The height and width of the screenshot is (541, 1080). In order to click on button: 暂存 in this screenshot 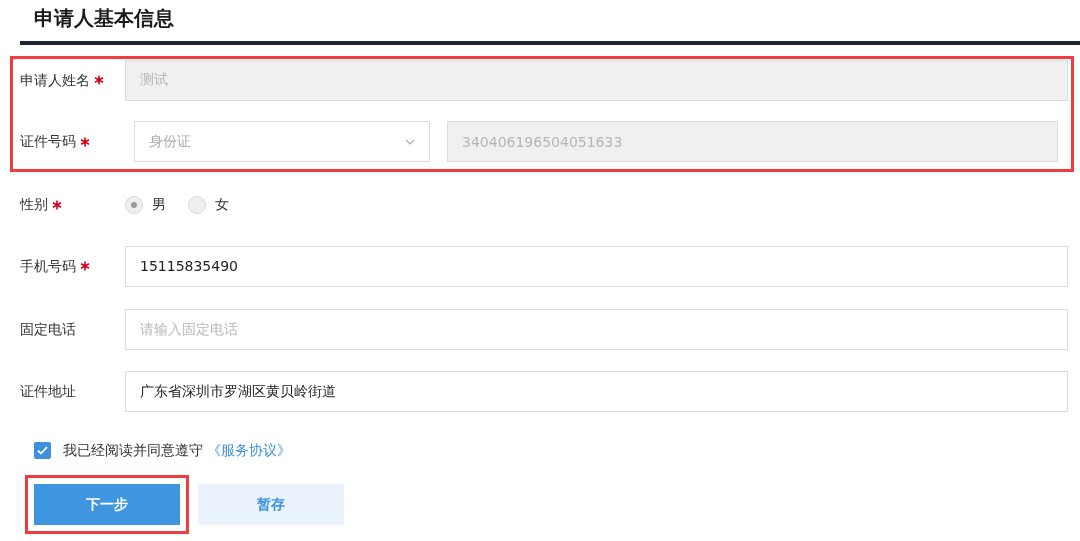, I will do `click(271, 504)`.